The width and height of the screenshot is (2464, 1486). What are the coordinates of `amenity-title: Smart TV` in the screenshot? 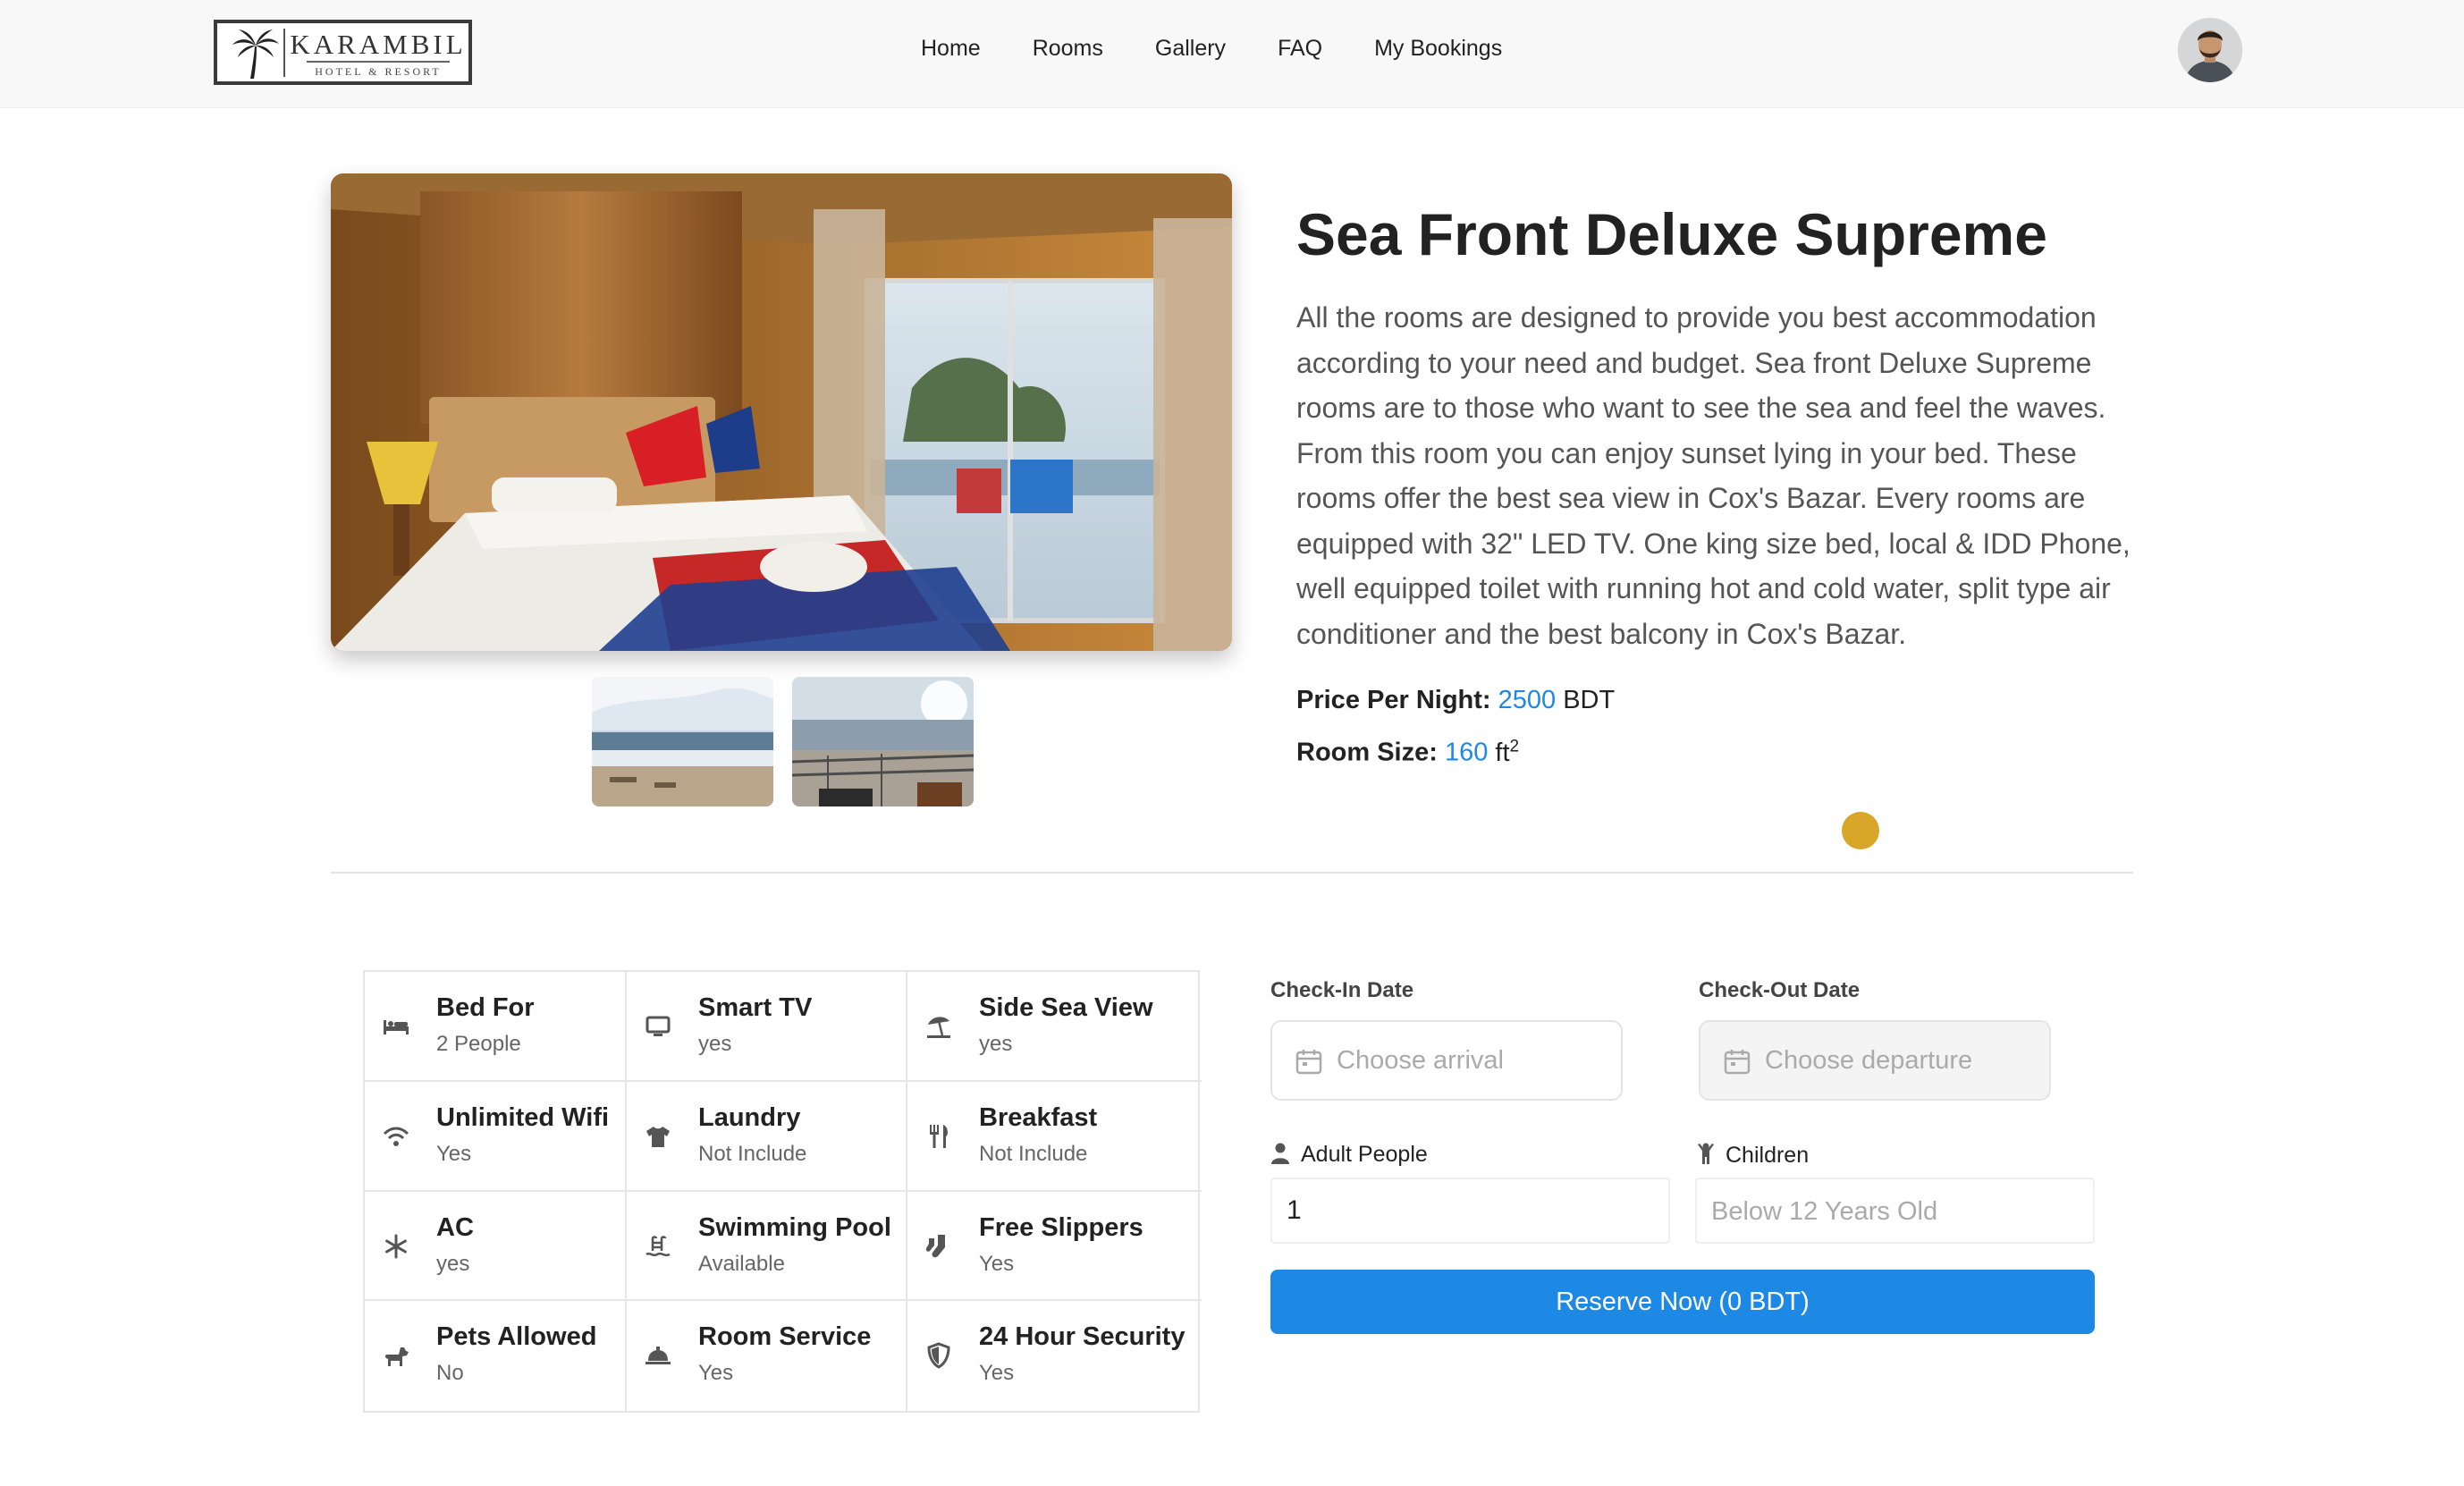 It's located at (755, 1007).